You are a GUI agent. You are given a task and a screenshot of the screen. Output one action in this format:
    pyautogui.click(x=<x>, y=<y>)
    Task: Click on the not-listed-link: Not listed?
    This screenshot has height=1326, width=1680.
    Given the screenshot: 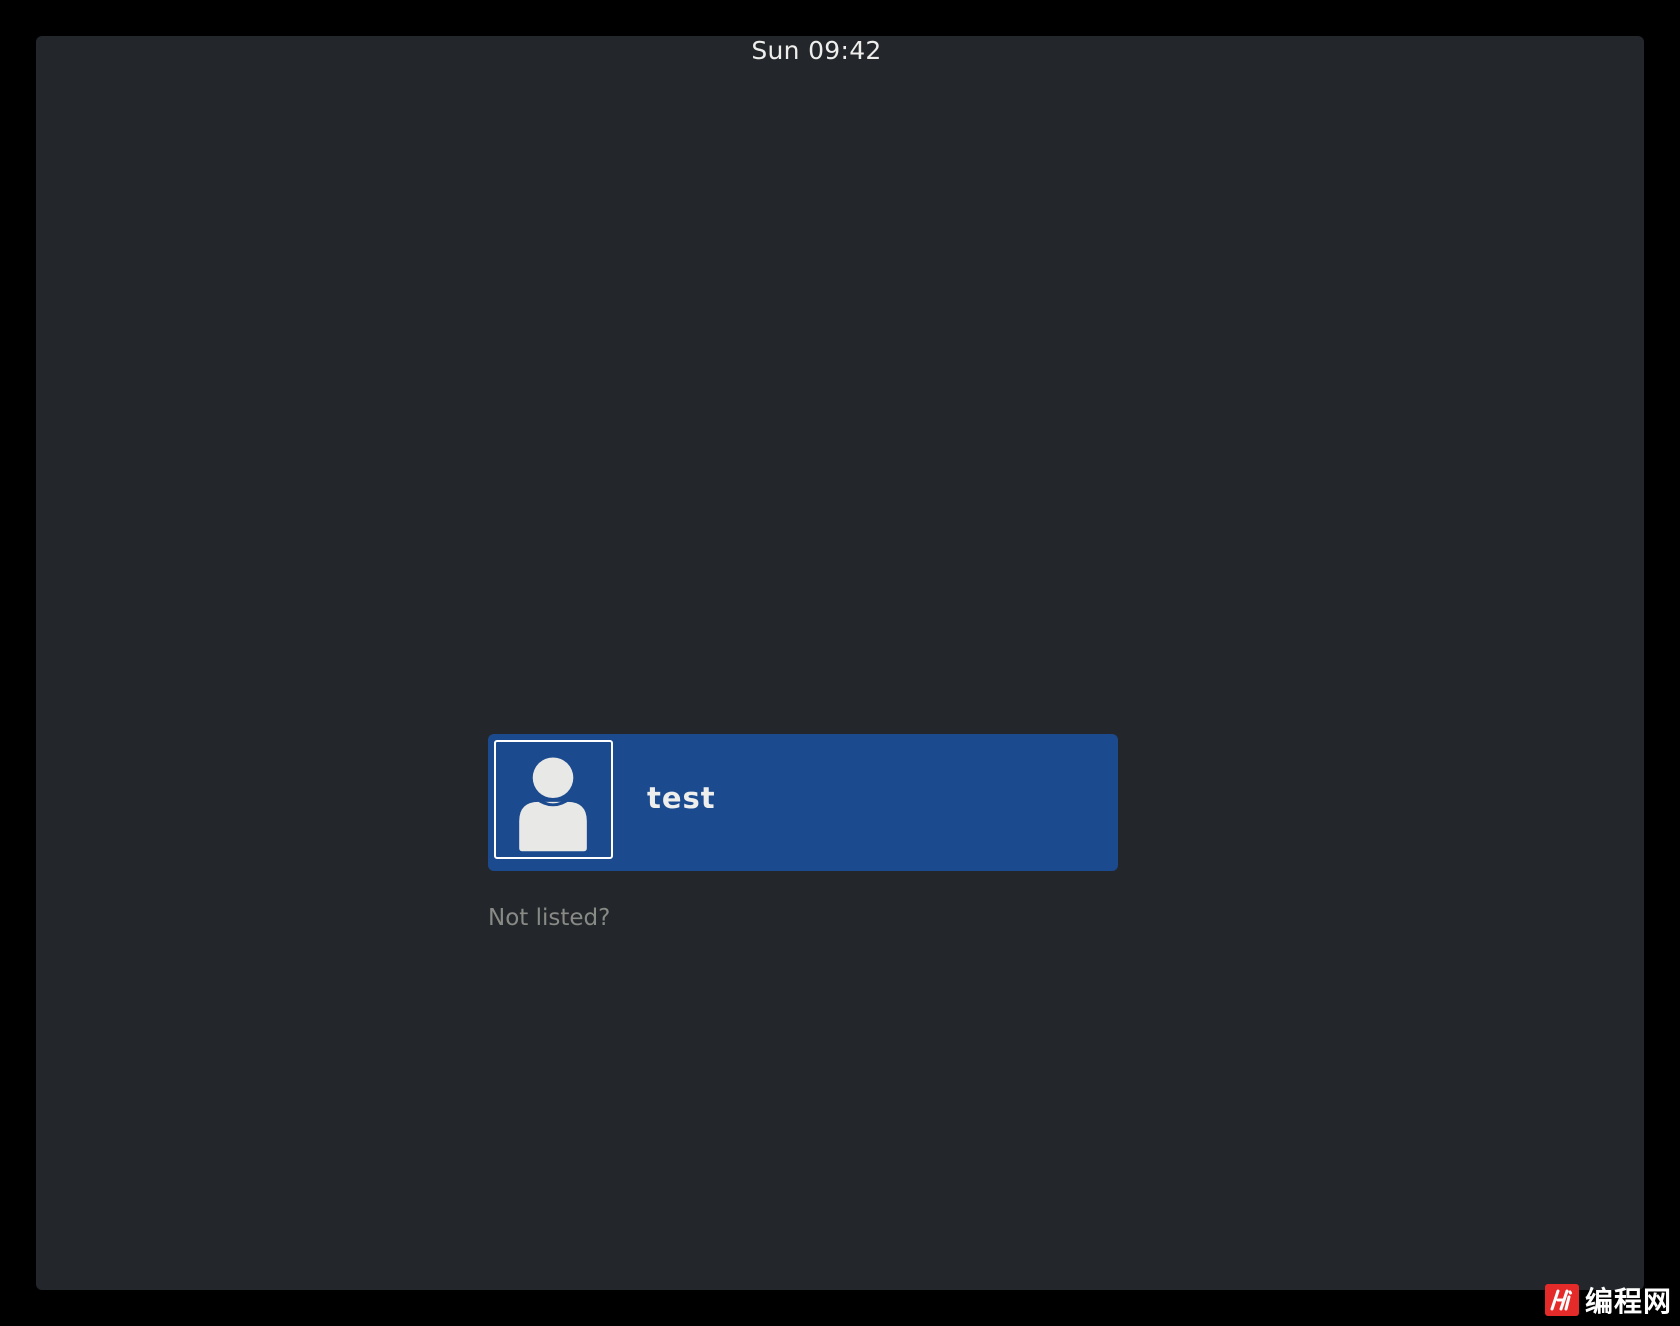 What is the action you would take?
    pyautogui.click(x=549, y=918)
    